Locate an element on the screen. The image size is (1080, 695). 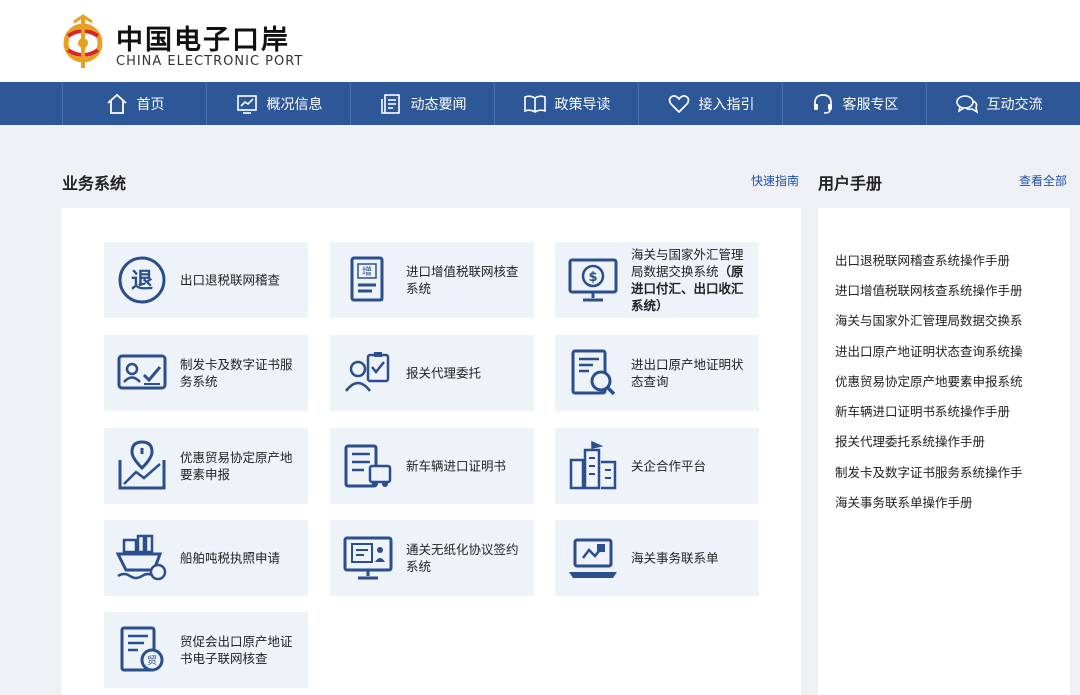
nav-item-overview: 概况信息 is located at coordinates (278, 103).